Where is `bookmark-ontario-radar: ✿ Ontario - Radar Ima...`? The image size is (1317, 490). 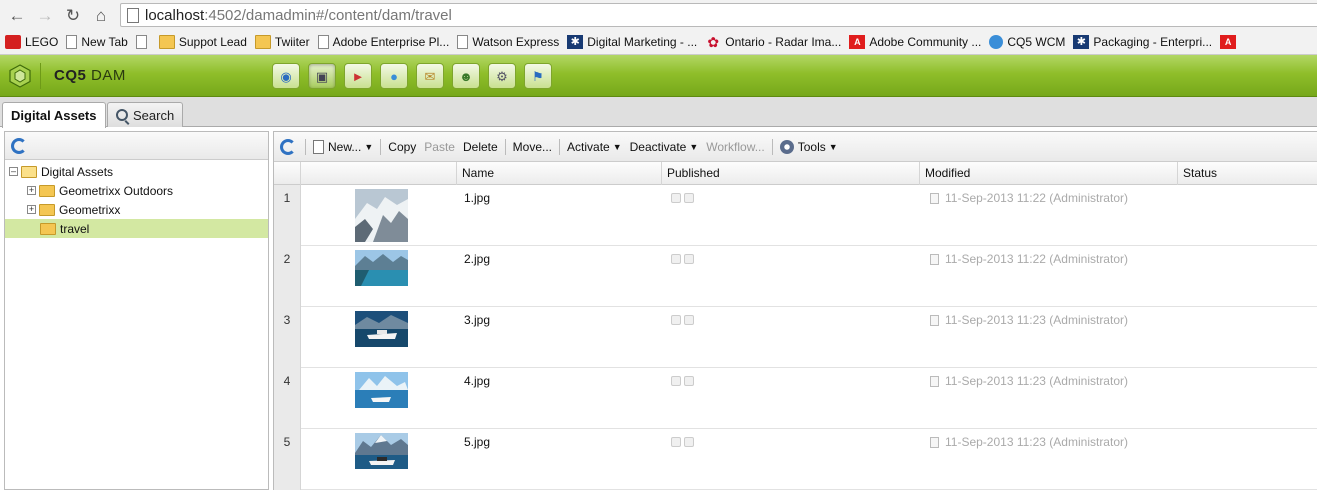 bookmark-ontario-radar: ✿ Ontario - Radar Ima... is located at coordinates (773, 42).